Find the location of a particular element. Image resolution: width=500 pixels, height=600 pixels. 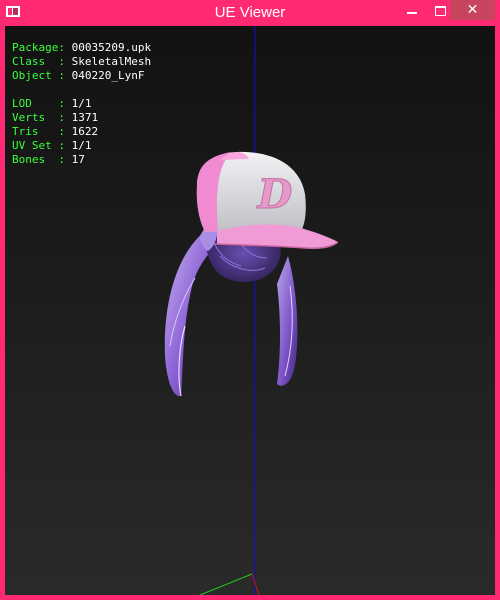

info-key: UV Set : is located at coordinates (38, 145).